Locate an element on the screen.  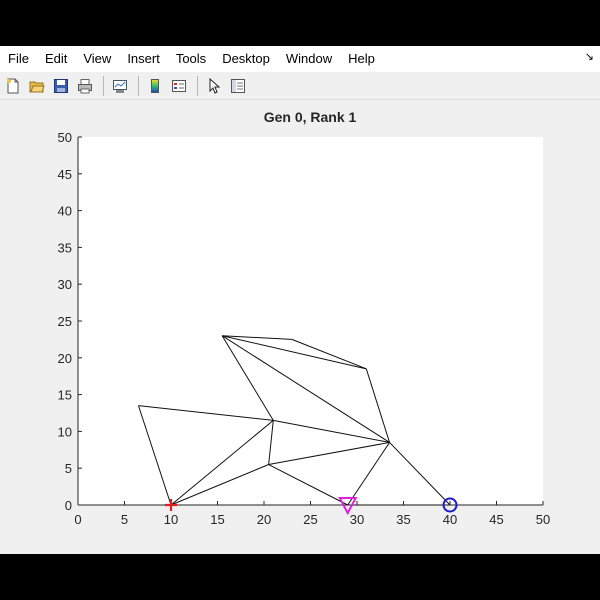
y-tick-label: 25 is located at coordinates (65, 321).